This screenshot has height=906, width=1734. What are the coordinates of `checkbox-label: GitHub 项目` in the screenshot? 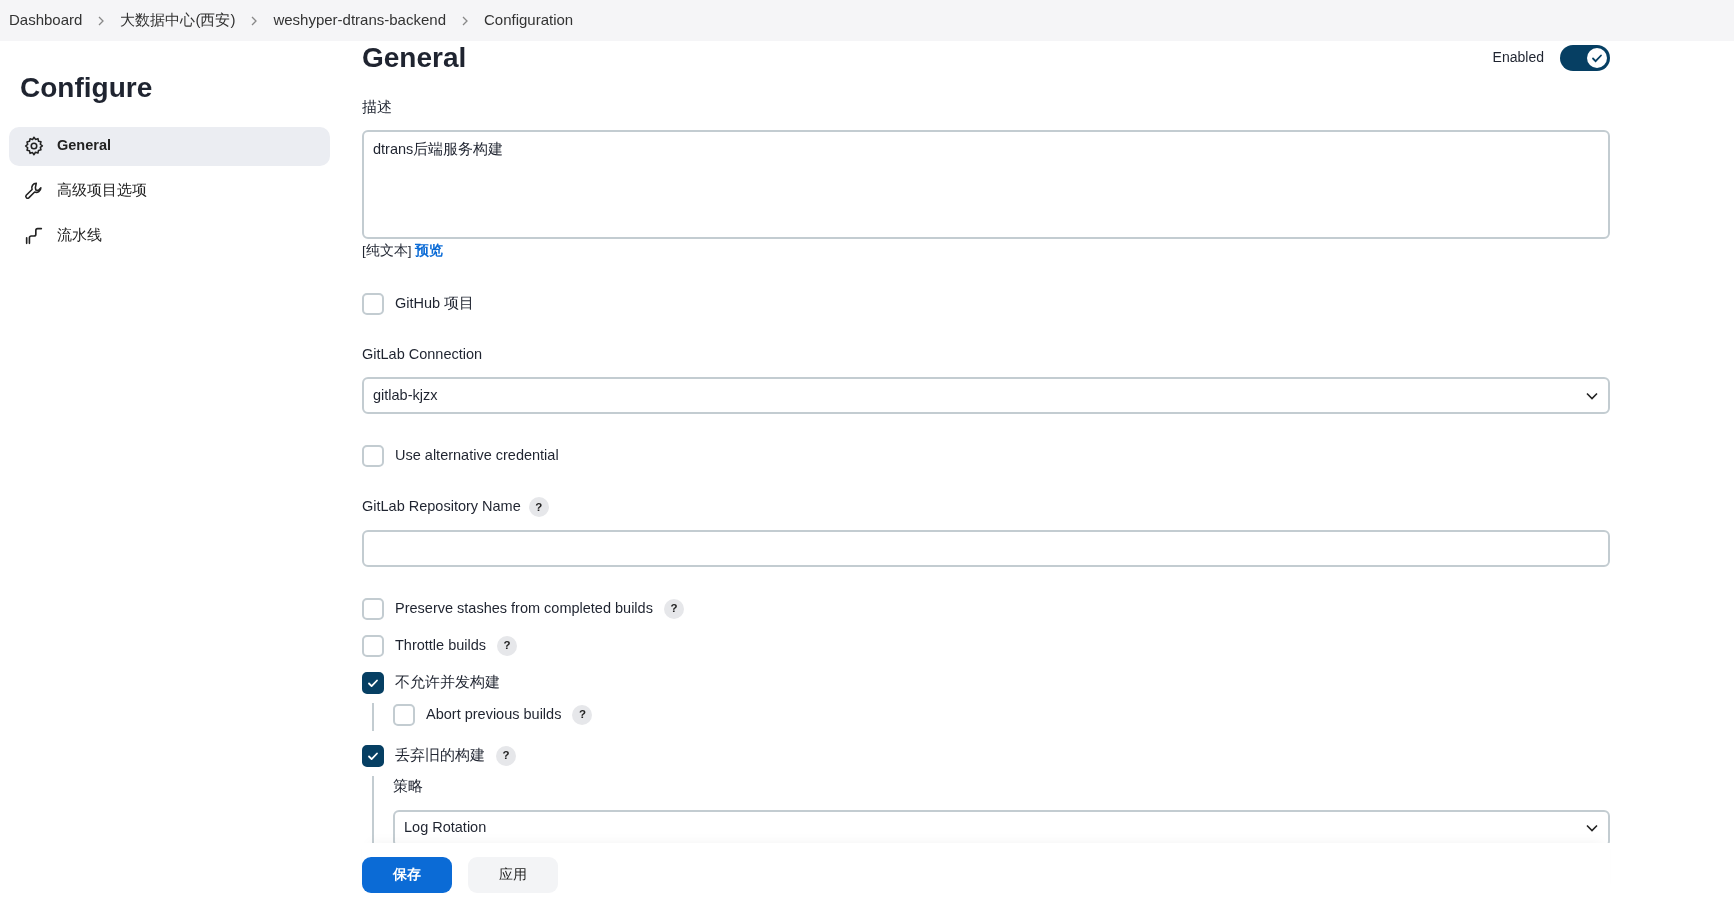 It's located at (435, 303).